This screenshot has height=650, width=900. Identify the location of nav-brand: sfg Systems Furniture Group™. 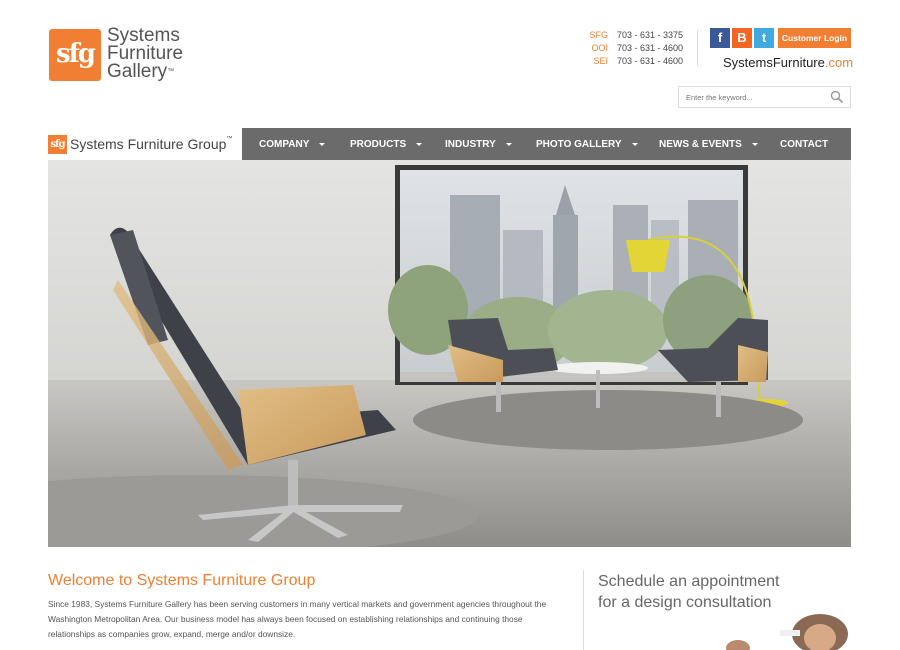
(145, 144).